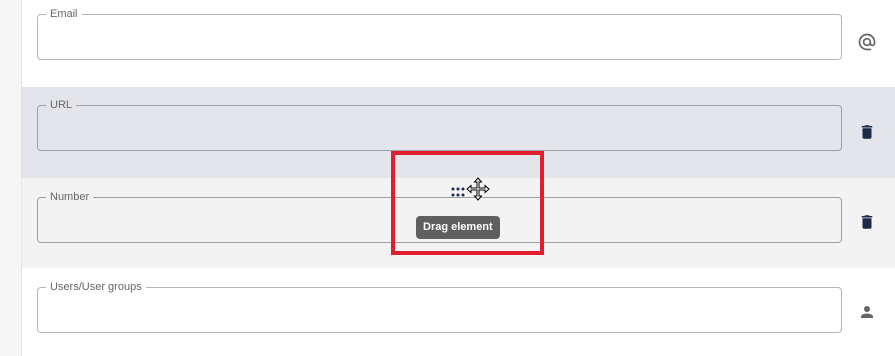  What do you see at coordinates (867, 42) in the screenshot?
I see `at-icon` at bounding box center [867, 42].